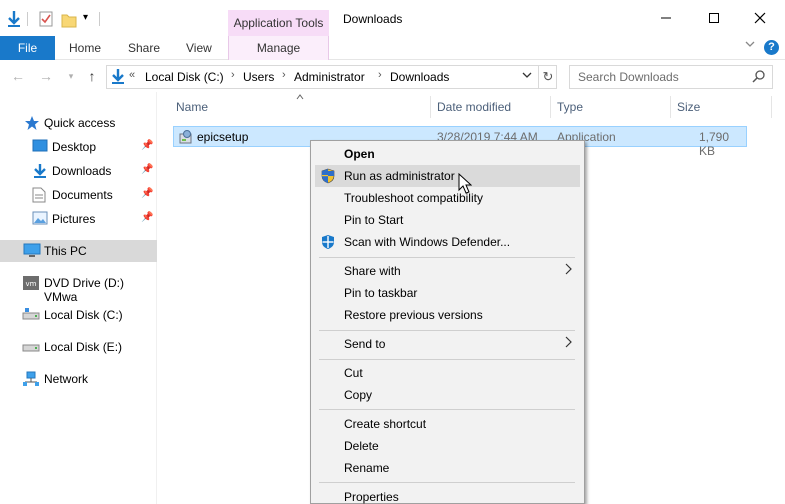  I want to click on arrow-right-icon: →, so click(46, 76).